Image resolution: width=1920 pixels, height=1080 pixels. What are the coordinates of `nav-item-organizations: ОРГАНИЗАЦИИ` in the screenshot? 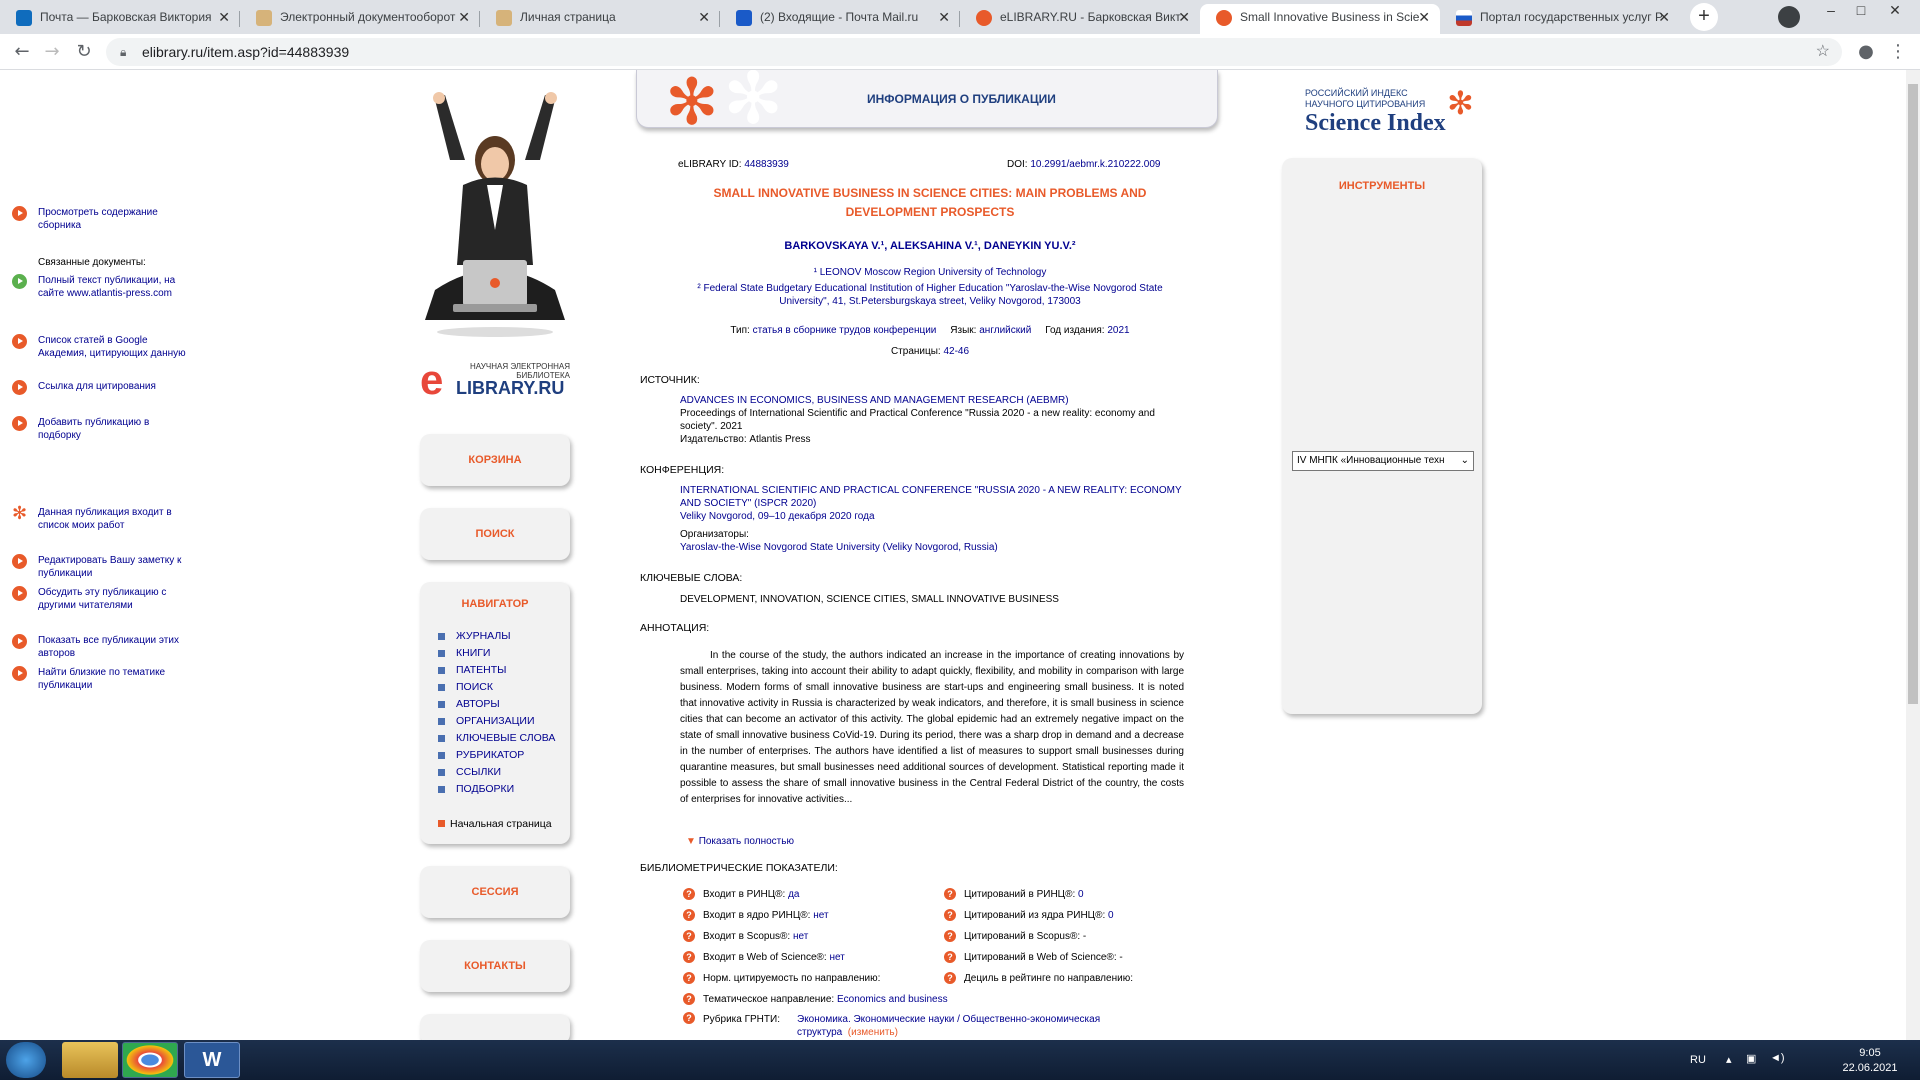 It's located at (496, 721).